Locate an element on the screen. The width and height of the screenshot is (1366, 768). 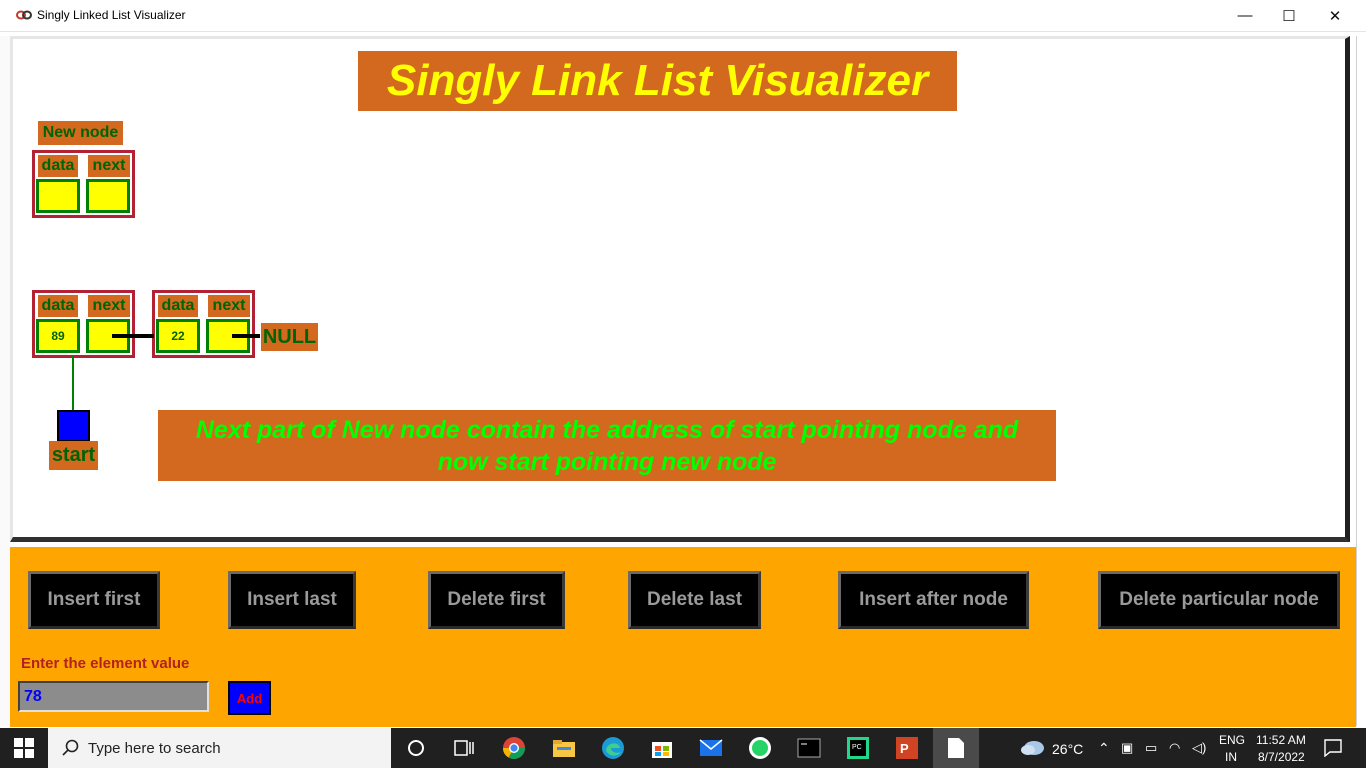
insert-after-node-button: Insert after node is located at coordinates (933, 600).